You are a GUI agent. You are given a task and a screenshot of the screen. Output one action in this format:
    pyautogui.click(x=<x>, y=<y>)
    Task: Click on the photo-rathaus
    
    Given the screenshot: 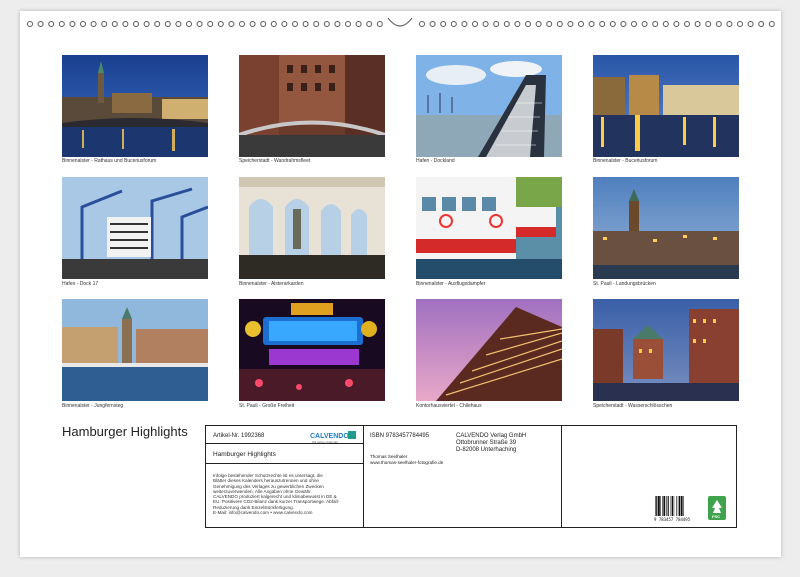 What is the action you would take?
    pyautogui.click(x=135, y=106)
    